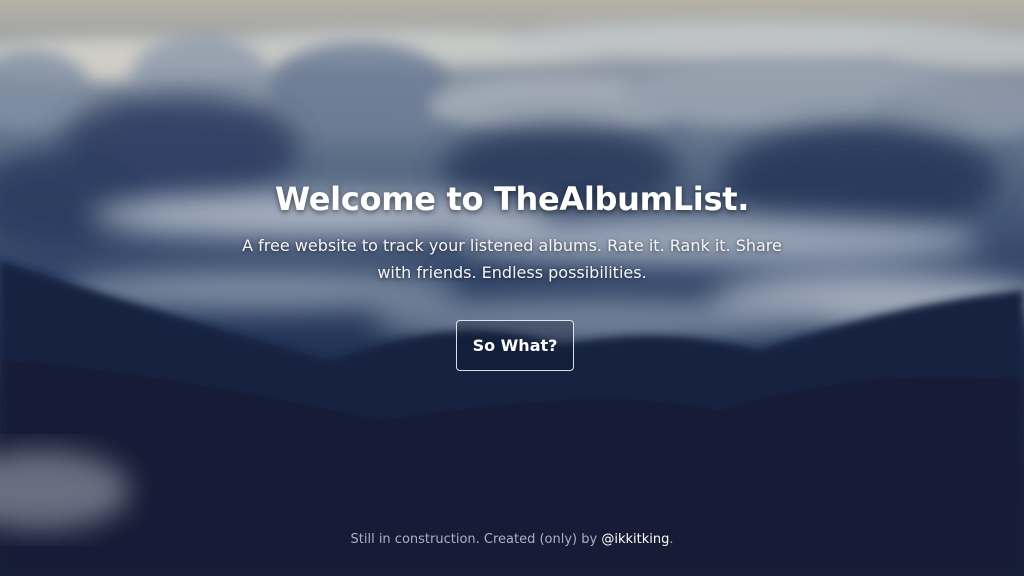  I want to click on footer-text: Still in construction. Created (only) by, so click(476, 539).